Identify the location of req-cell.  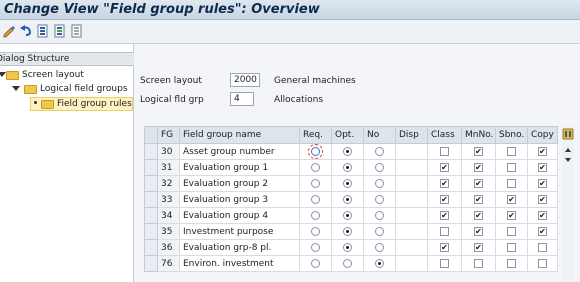
(315, 199).